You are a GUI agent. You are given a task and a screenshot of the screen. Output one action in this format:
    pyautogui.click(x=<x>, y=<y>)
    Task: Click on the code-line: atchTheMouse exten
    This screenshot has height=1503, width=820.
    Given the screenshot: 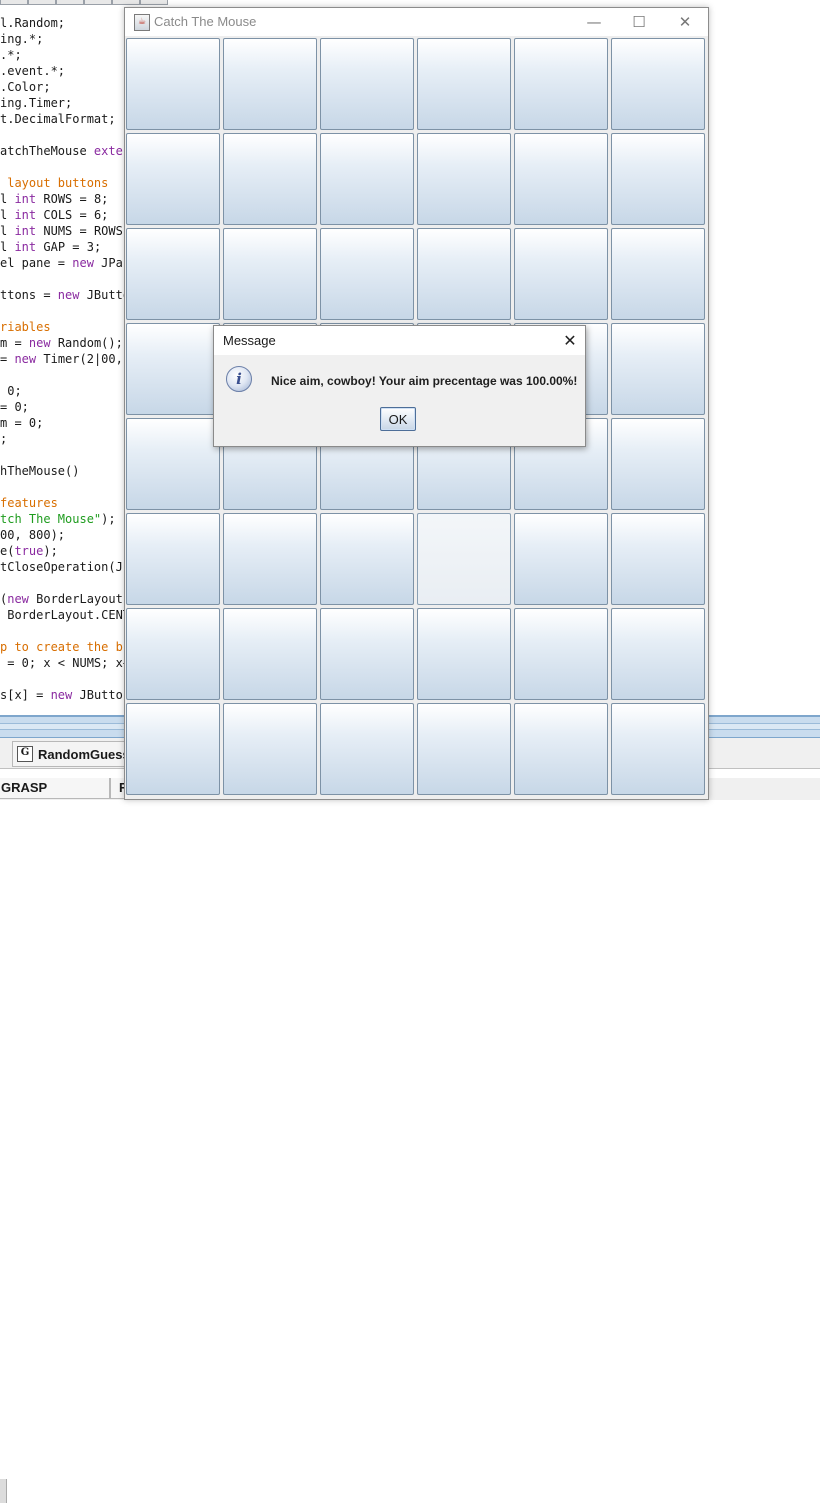 What is the action you would take?
    pyautogui.click(x=65, y=151)
    